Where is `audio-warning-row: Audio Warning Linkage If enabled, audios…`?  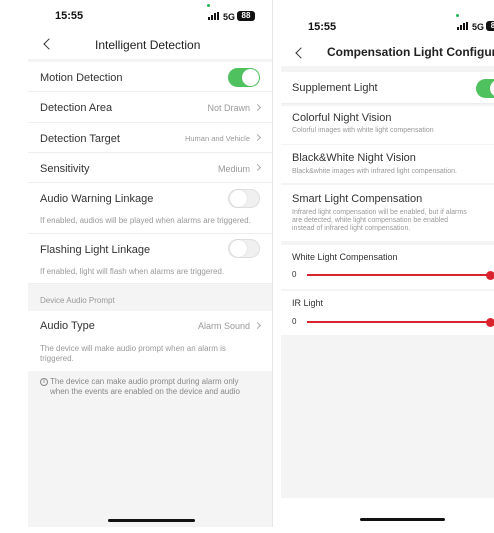 audio-warning-row: Audio Warning Linkage If enabled, audios… is located at coordinates (150, 208).